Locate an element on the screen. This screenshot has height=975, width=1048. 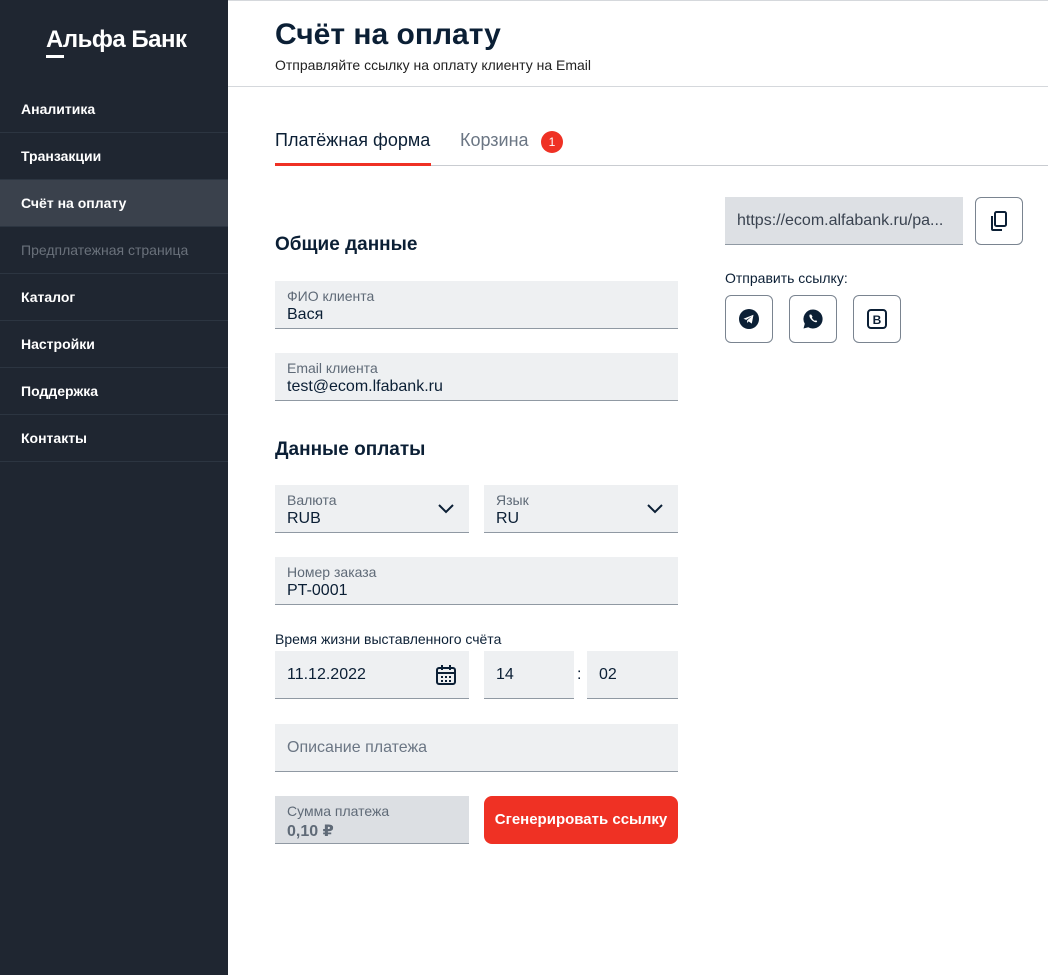
share-telegram-button is located at coordinates (749, 319).